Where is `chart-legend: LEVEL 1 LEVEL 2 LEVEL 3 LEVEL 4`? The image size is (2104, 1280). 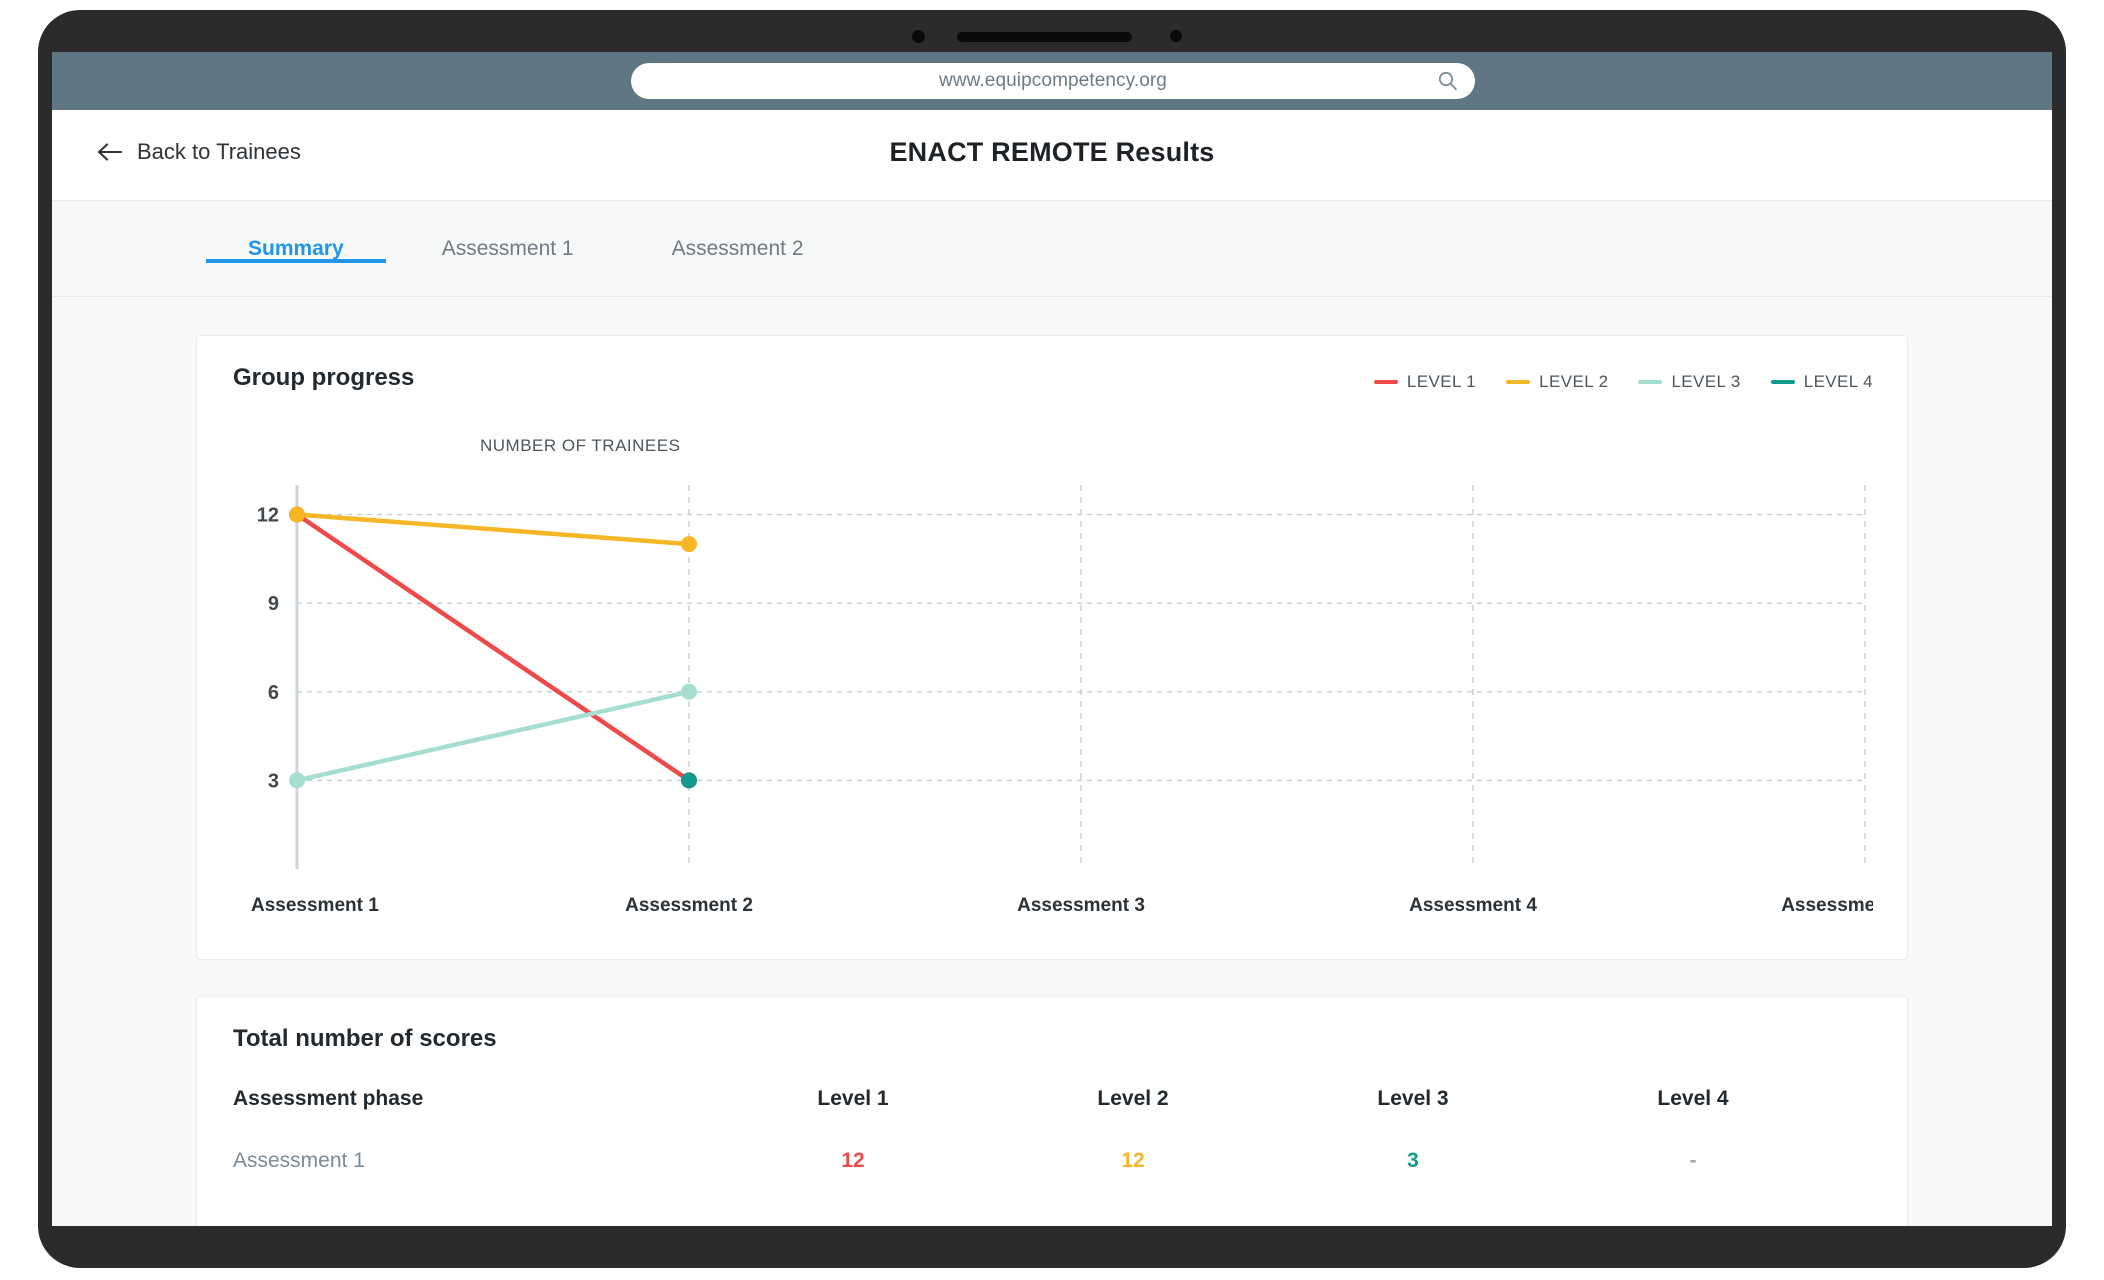 chart-legend: LEVEL 1 LEVEL 2 LEVEL 3 LEVEL 4 is located at coordinates (1623, 382).